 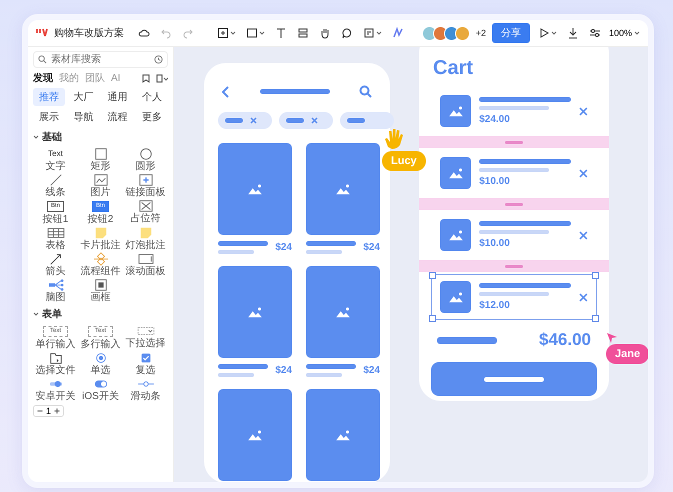 I want to click on undo-icon, so click(x=166, y=33).